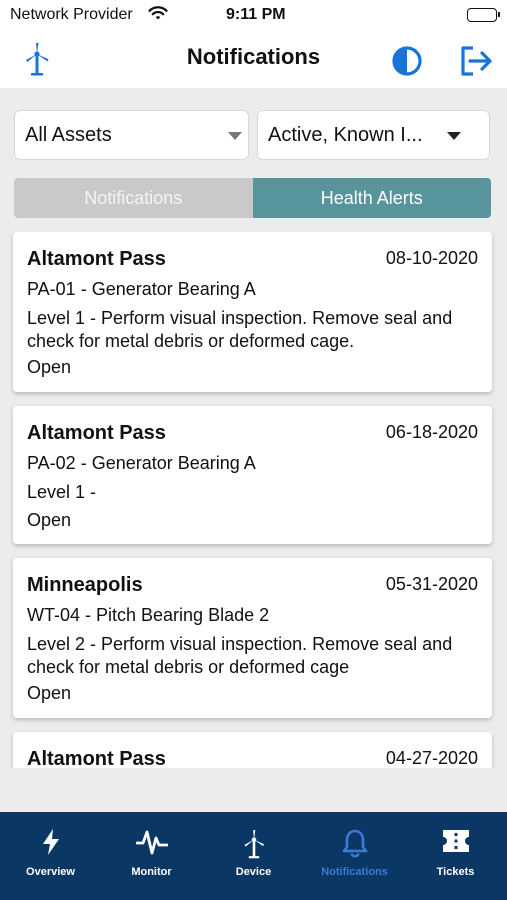  Describe the element at coordinates (253, 56) in the screenshot. I see `page-title: Notifications` at that location.